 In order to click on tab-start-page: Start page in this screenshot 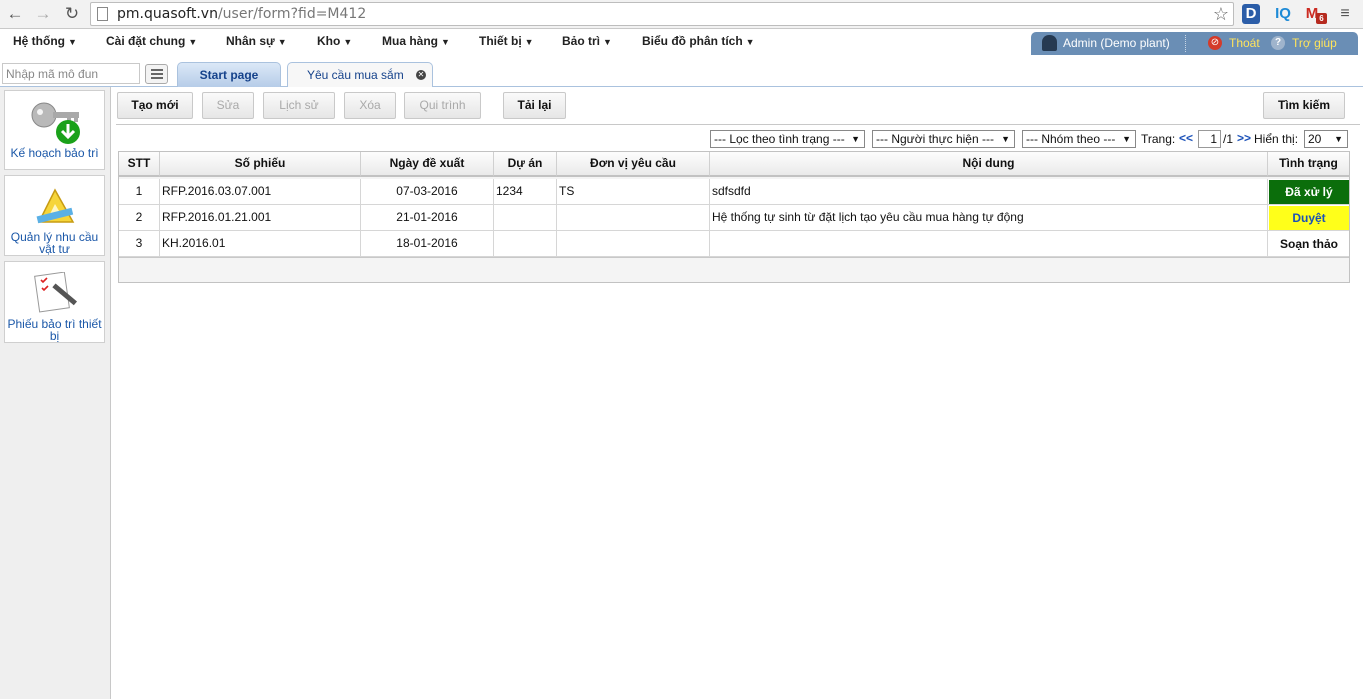, I will do `click(229, 74)`.